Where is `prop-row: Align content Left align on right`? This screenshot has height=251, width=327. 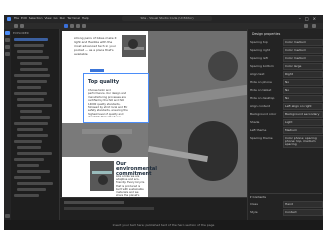
prop-row: Align content Left align on right is located at coordinates (286, 106).